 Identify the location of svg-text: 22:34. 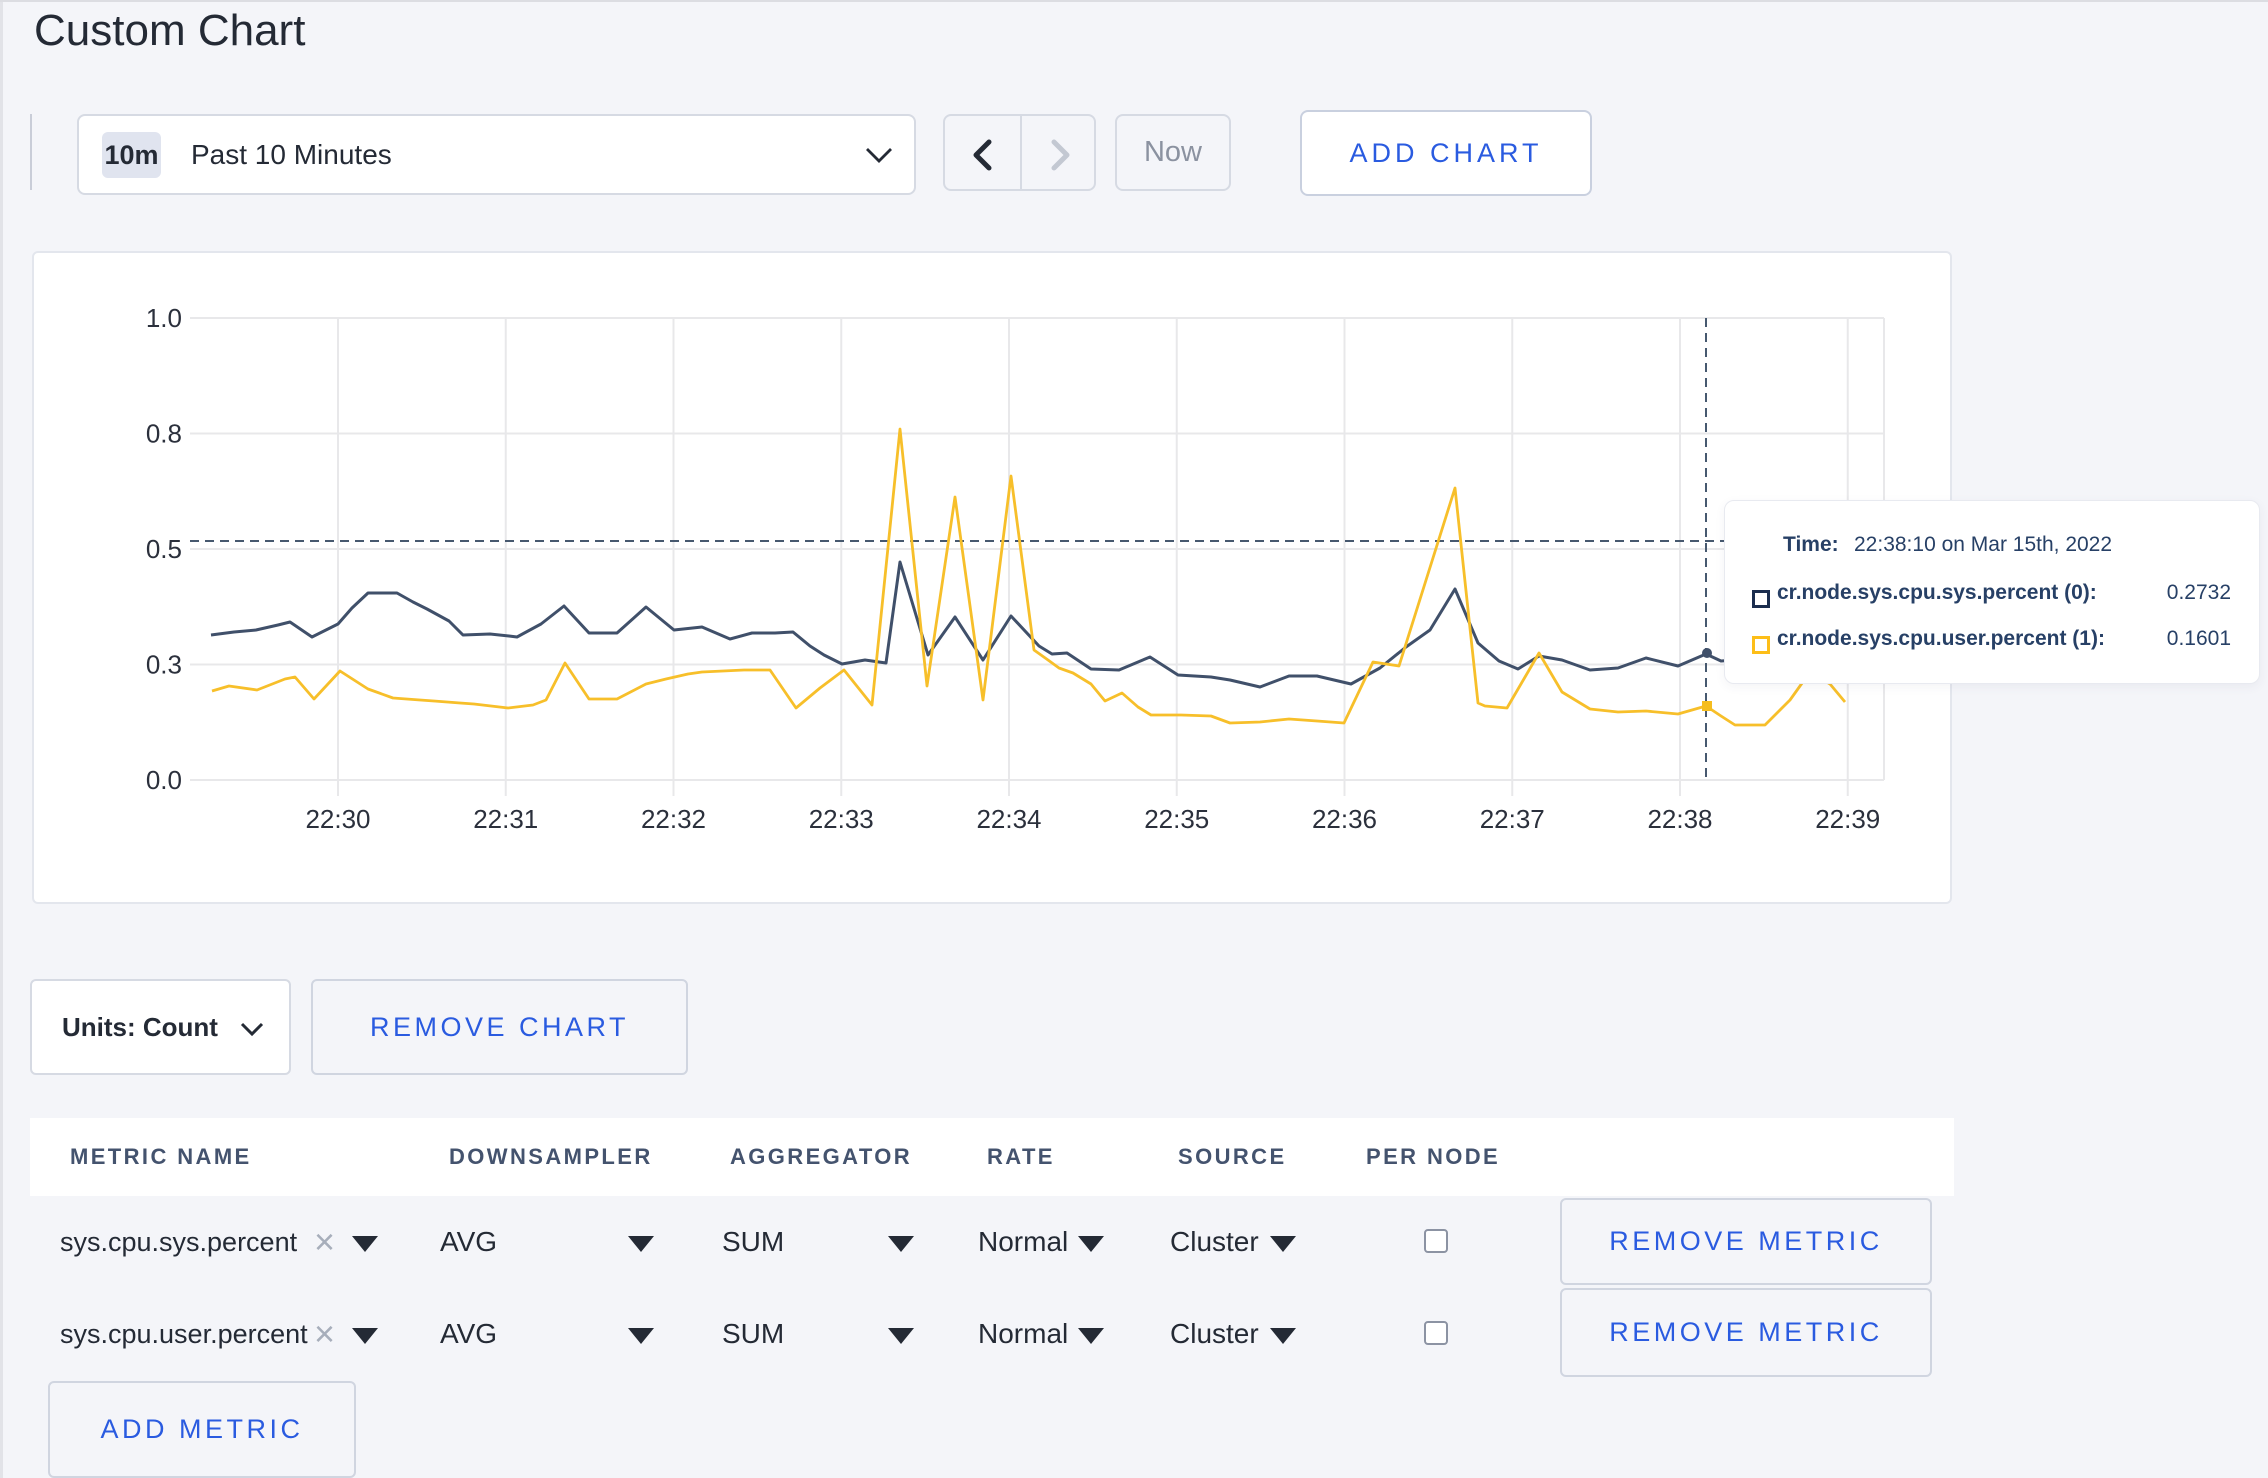
(1008, 819).